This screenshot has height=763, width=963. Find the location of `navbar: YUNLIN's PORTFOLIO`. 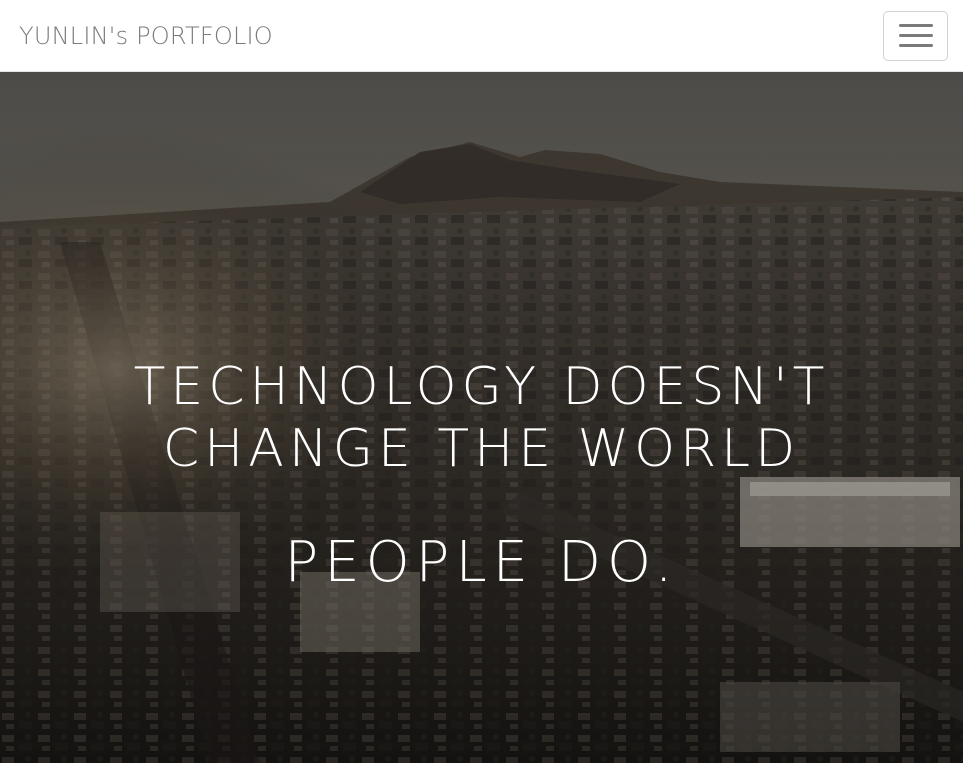

navbar: YUNLIN's PORTFOLIO is located at coordinates (481, 36).